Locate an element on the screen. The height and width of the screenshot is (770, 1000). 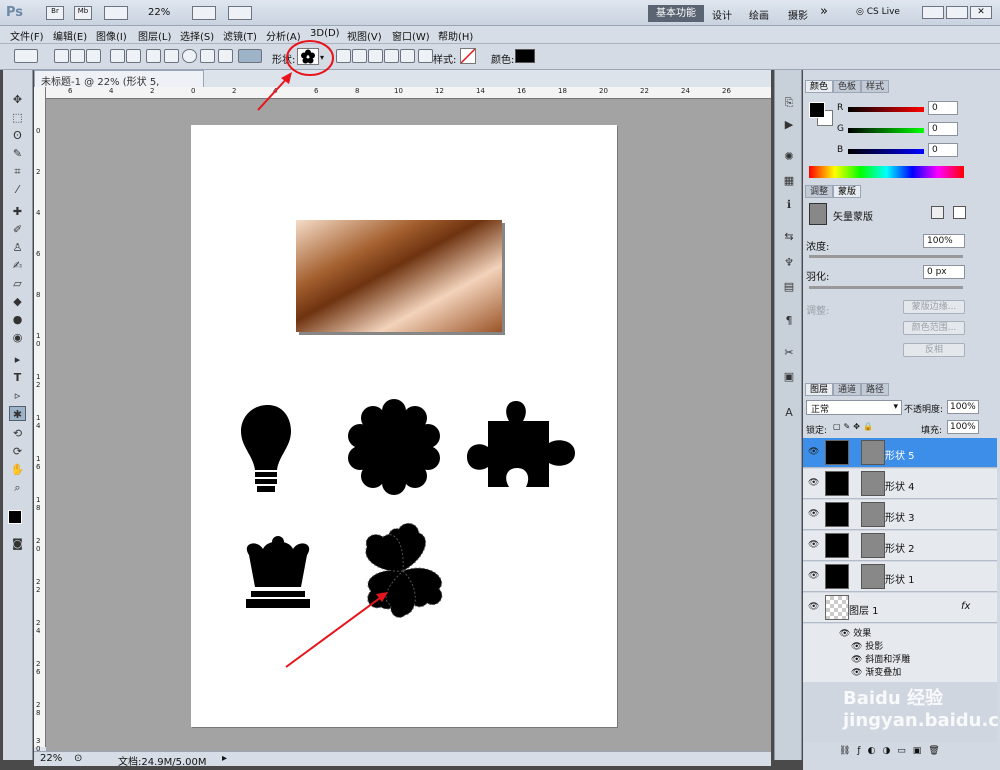
cs-live-button: ◎ CS Live is located at coordinates (878, 12).